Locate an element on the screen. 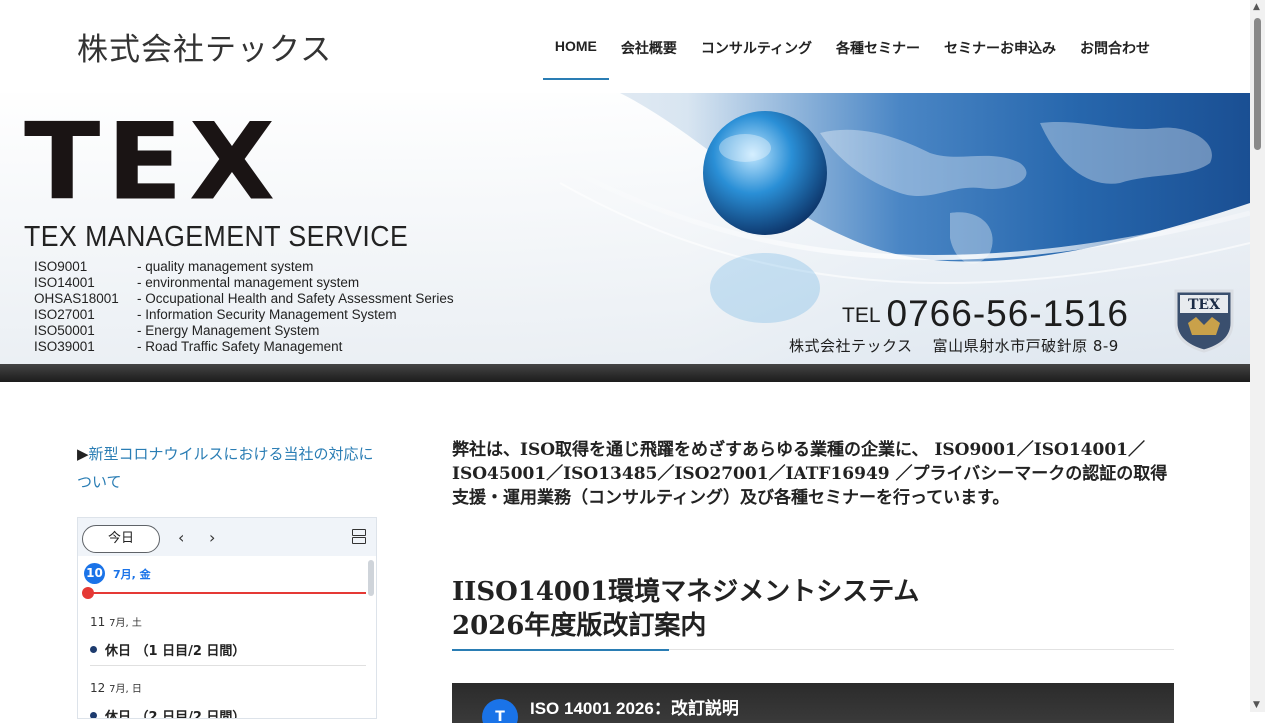 This screenshot has height=723, width=1265. calendar-event: 休日 （1 日目/2 日間） is located at coordinates (228, 649).